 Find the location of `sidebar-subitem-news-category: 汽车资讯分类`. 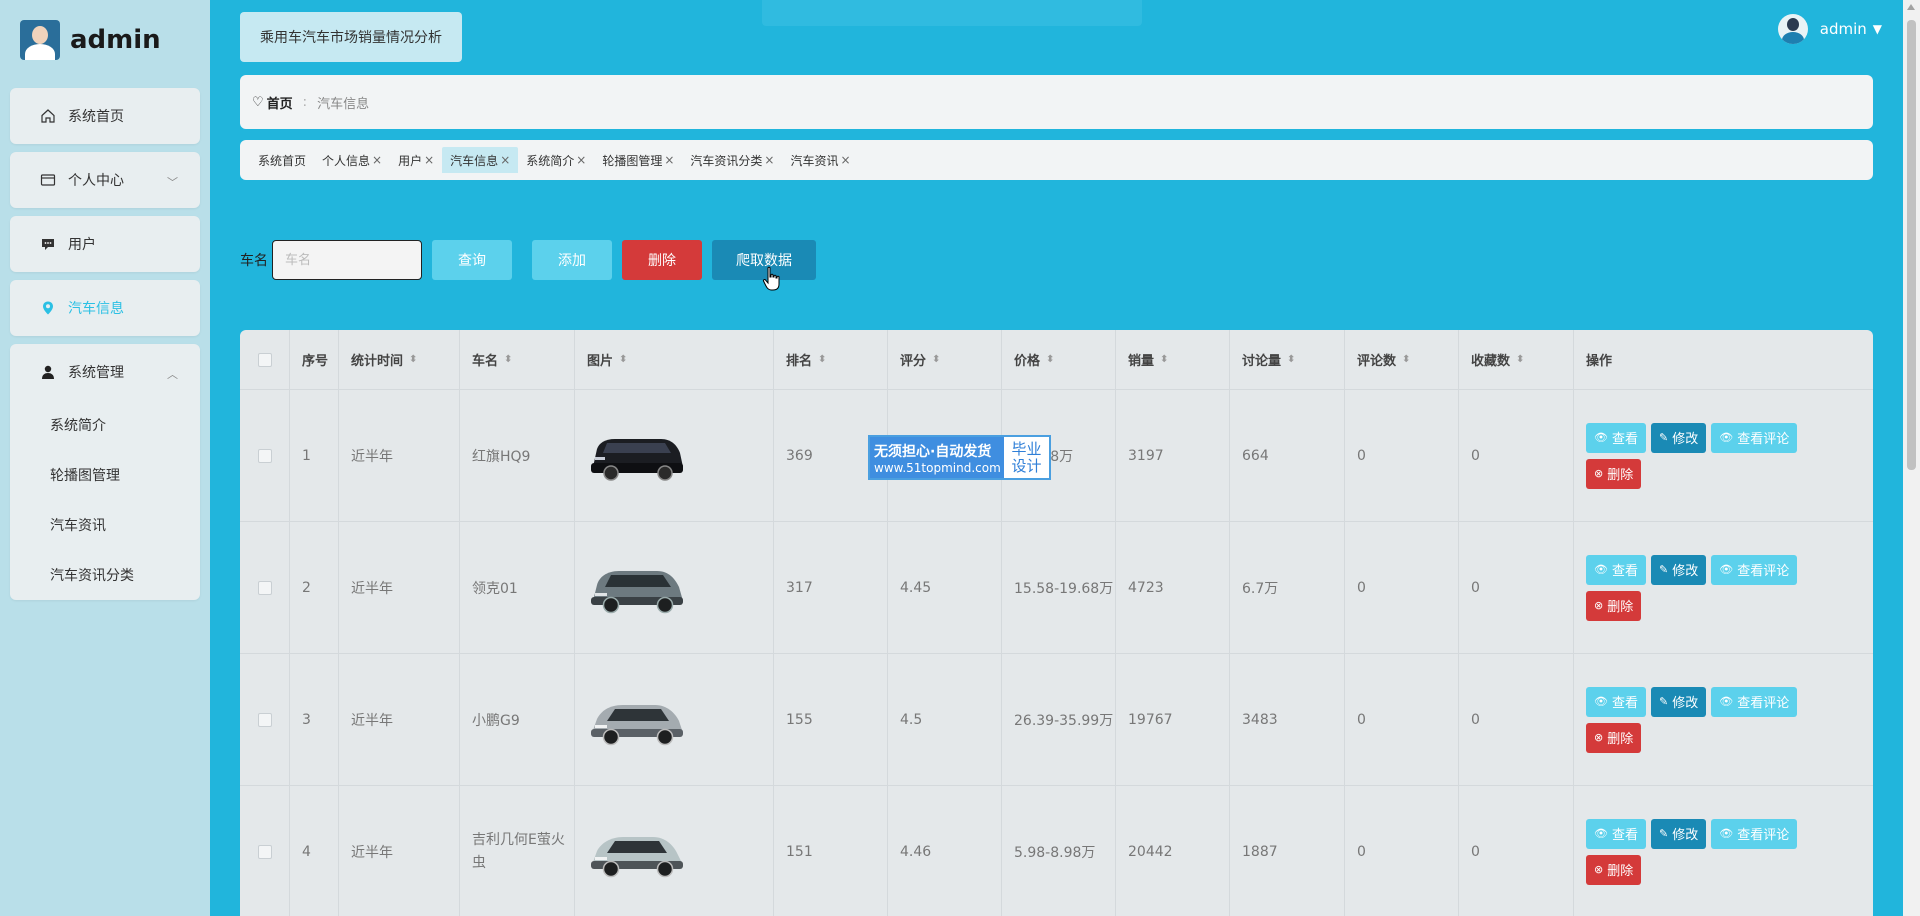

sidebar-subitem-news-category: 汽车资讯分类 is located at coordinates (105, 575).